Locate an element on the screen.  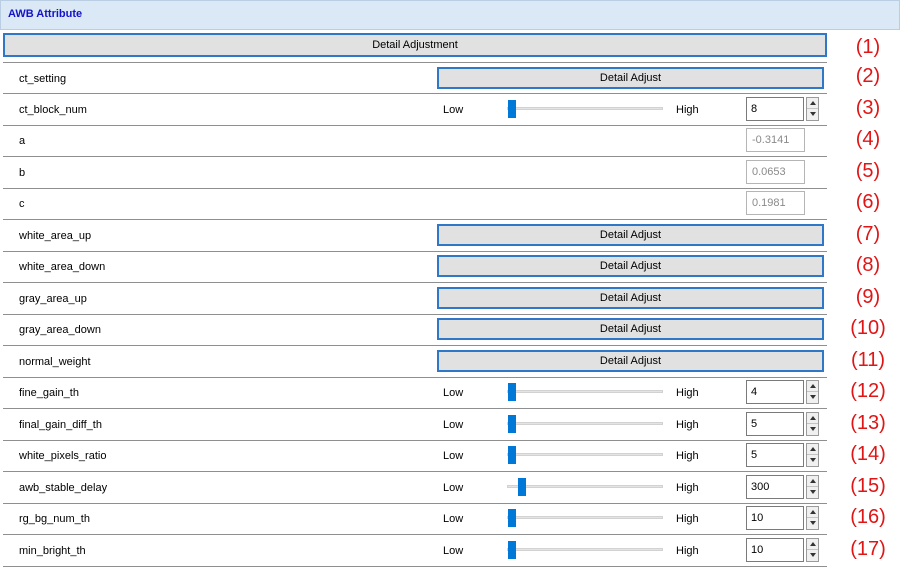
readonly-value-field: -0.3141 is located at coordinates (775, 140).